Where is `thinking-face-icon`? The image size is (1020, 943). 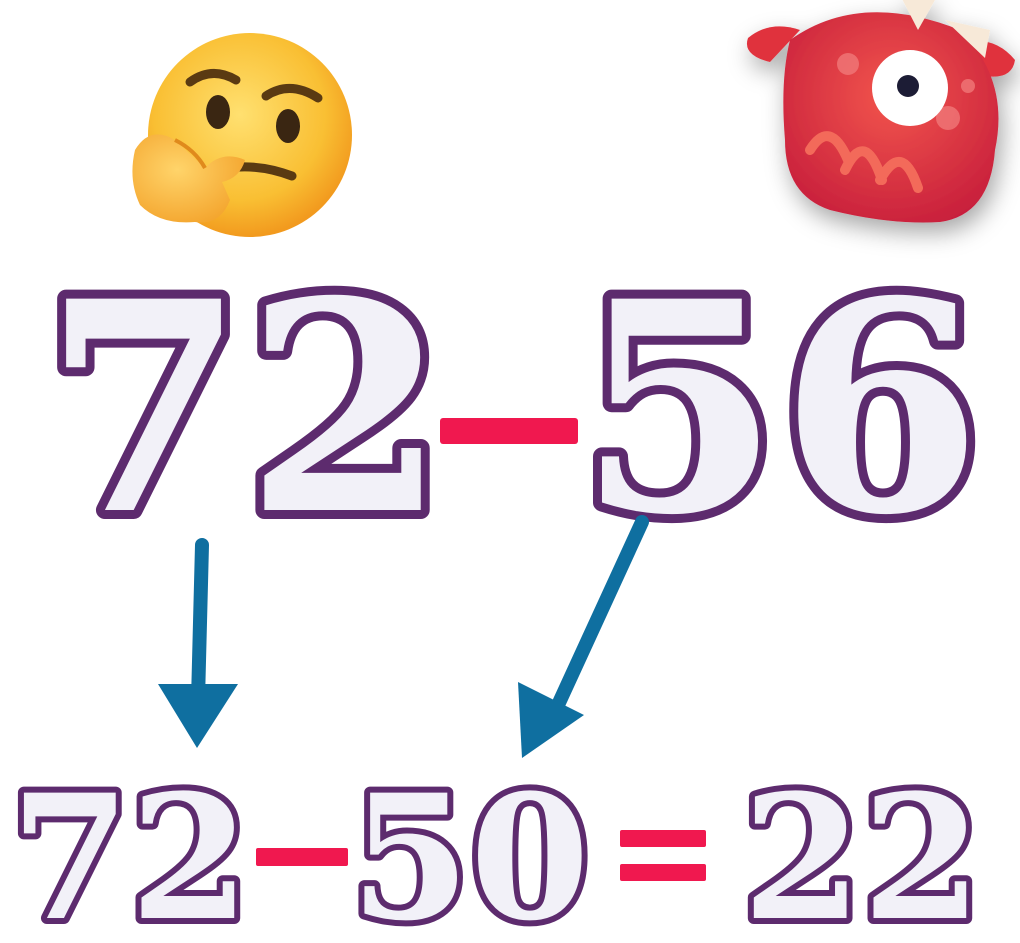
thinking-face-icon is located at coordinates (242, 135).